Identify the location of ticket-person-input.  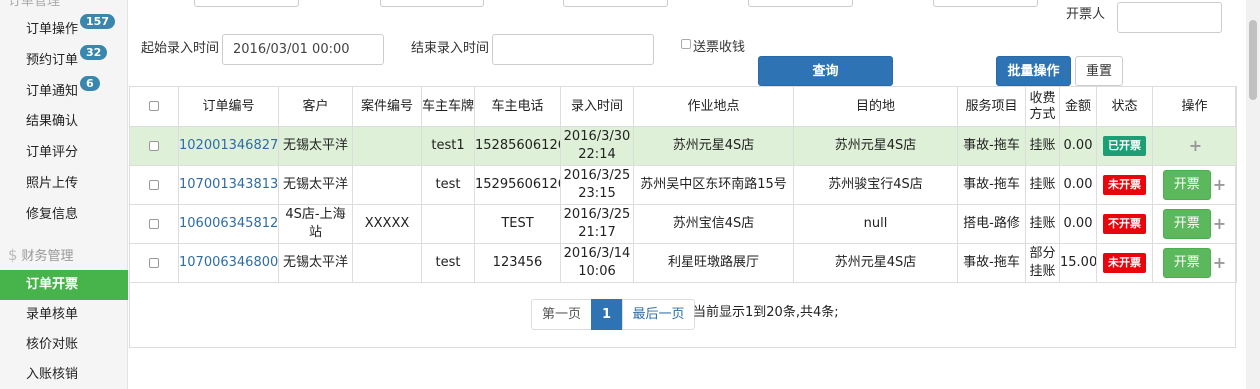
(1169, 17).